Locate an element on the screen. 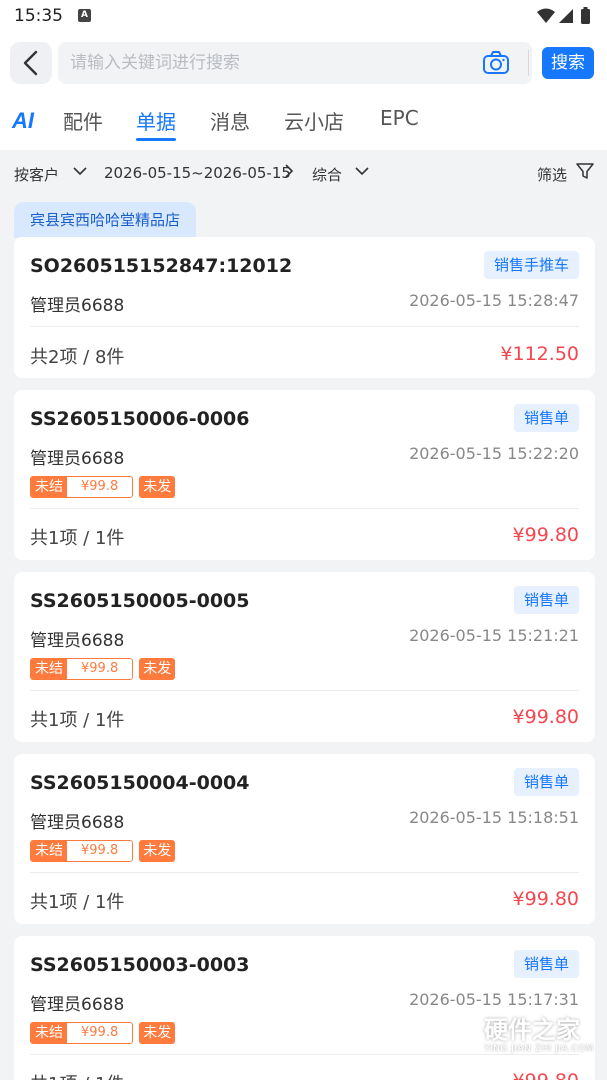 The height and width of the screenshot is (1080, 607). order-number: SO260515152847:12012 is located at coordinates (161, 266).